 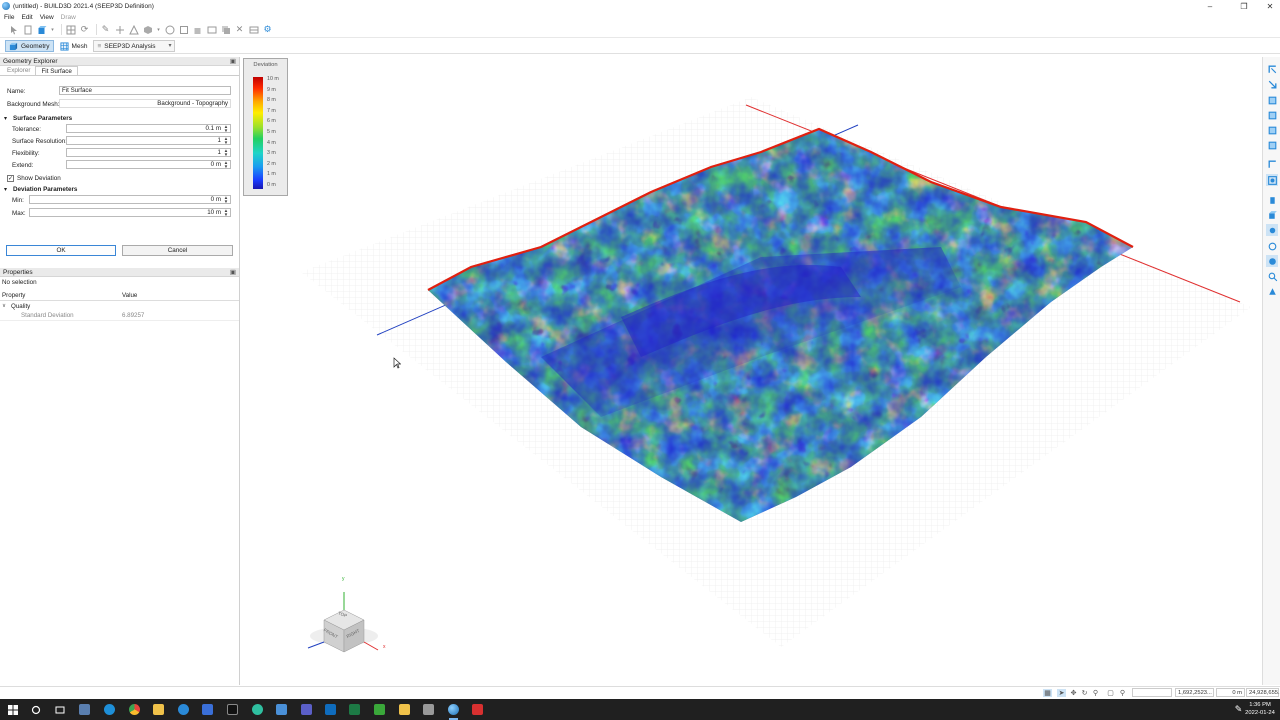 I want to click on calculator-icon, so click(x=281, y=709).